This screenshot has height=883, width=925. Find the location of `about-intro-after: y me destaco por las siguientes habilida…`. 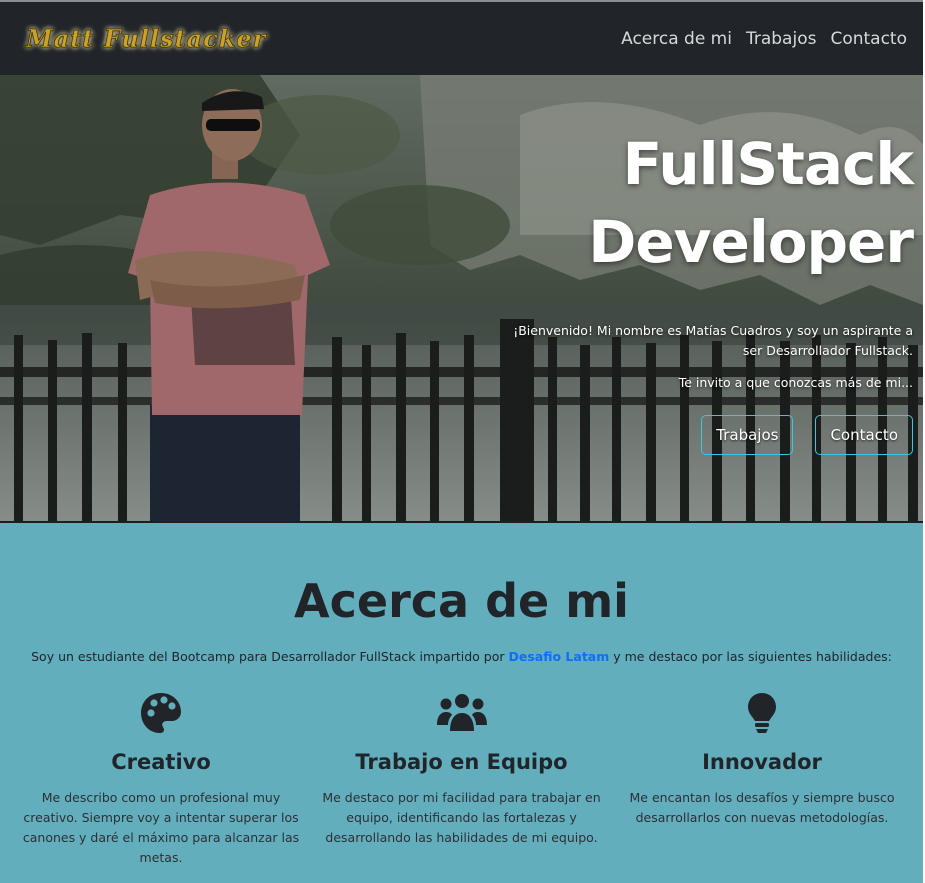

about-intro-after: y me destaco por las siguientes habilida… is located at coordinates (750, 656).